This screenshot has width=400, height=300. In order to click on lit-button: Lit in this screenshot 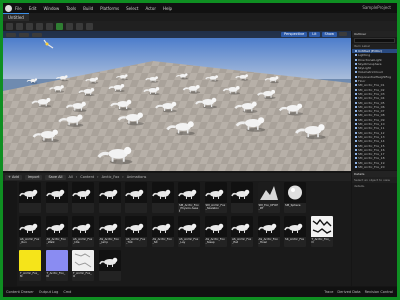, I will do `click(314, 34)`.